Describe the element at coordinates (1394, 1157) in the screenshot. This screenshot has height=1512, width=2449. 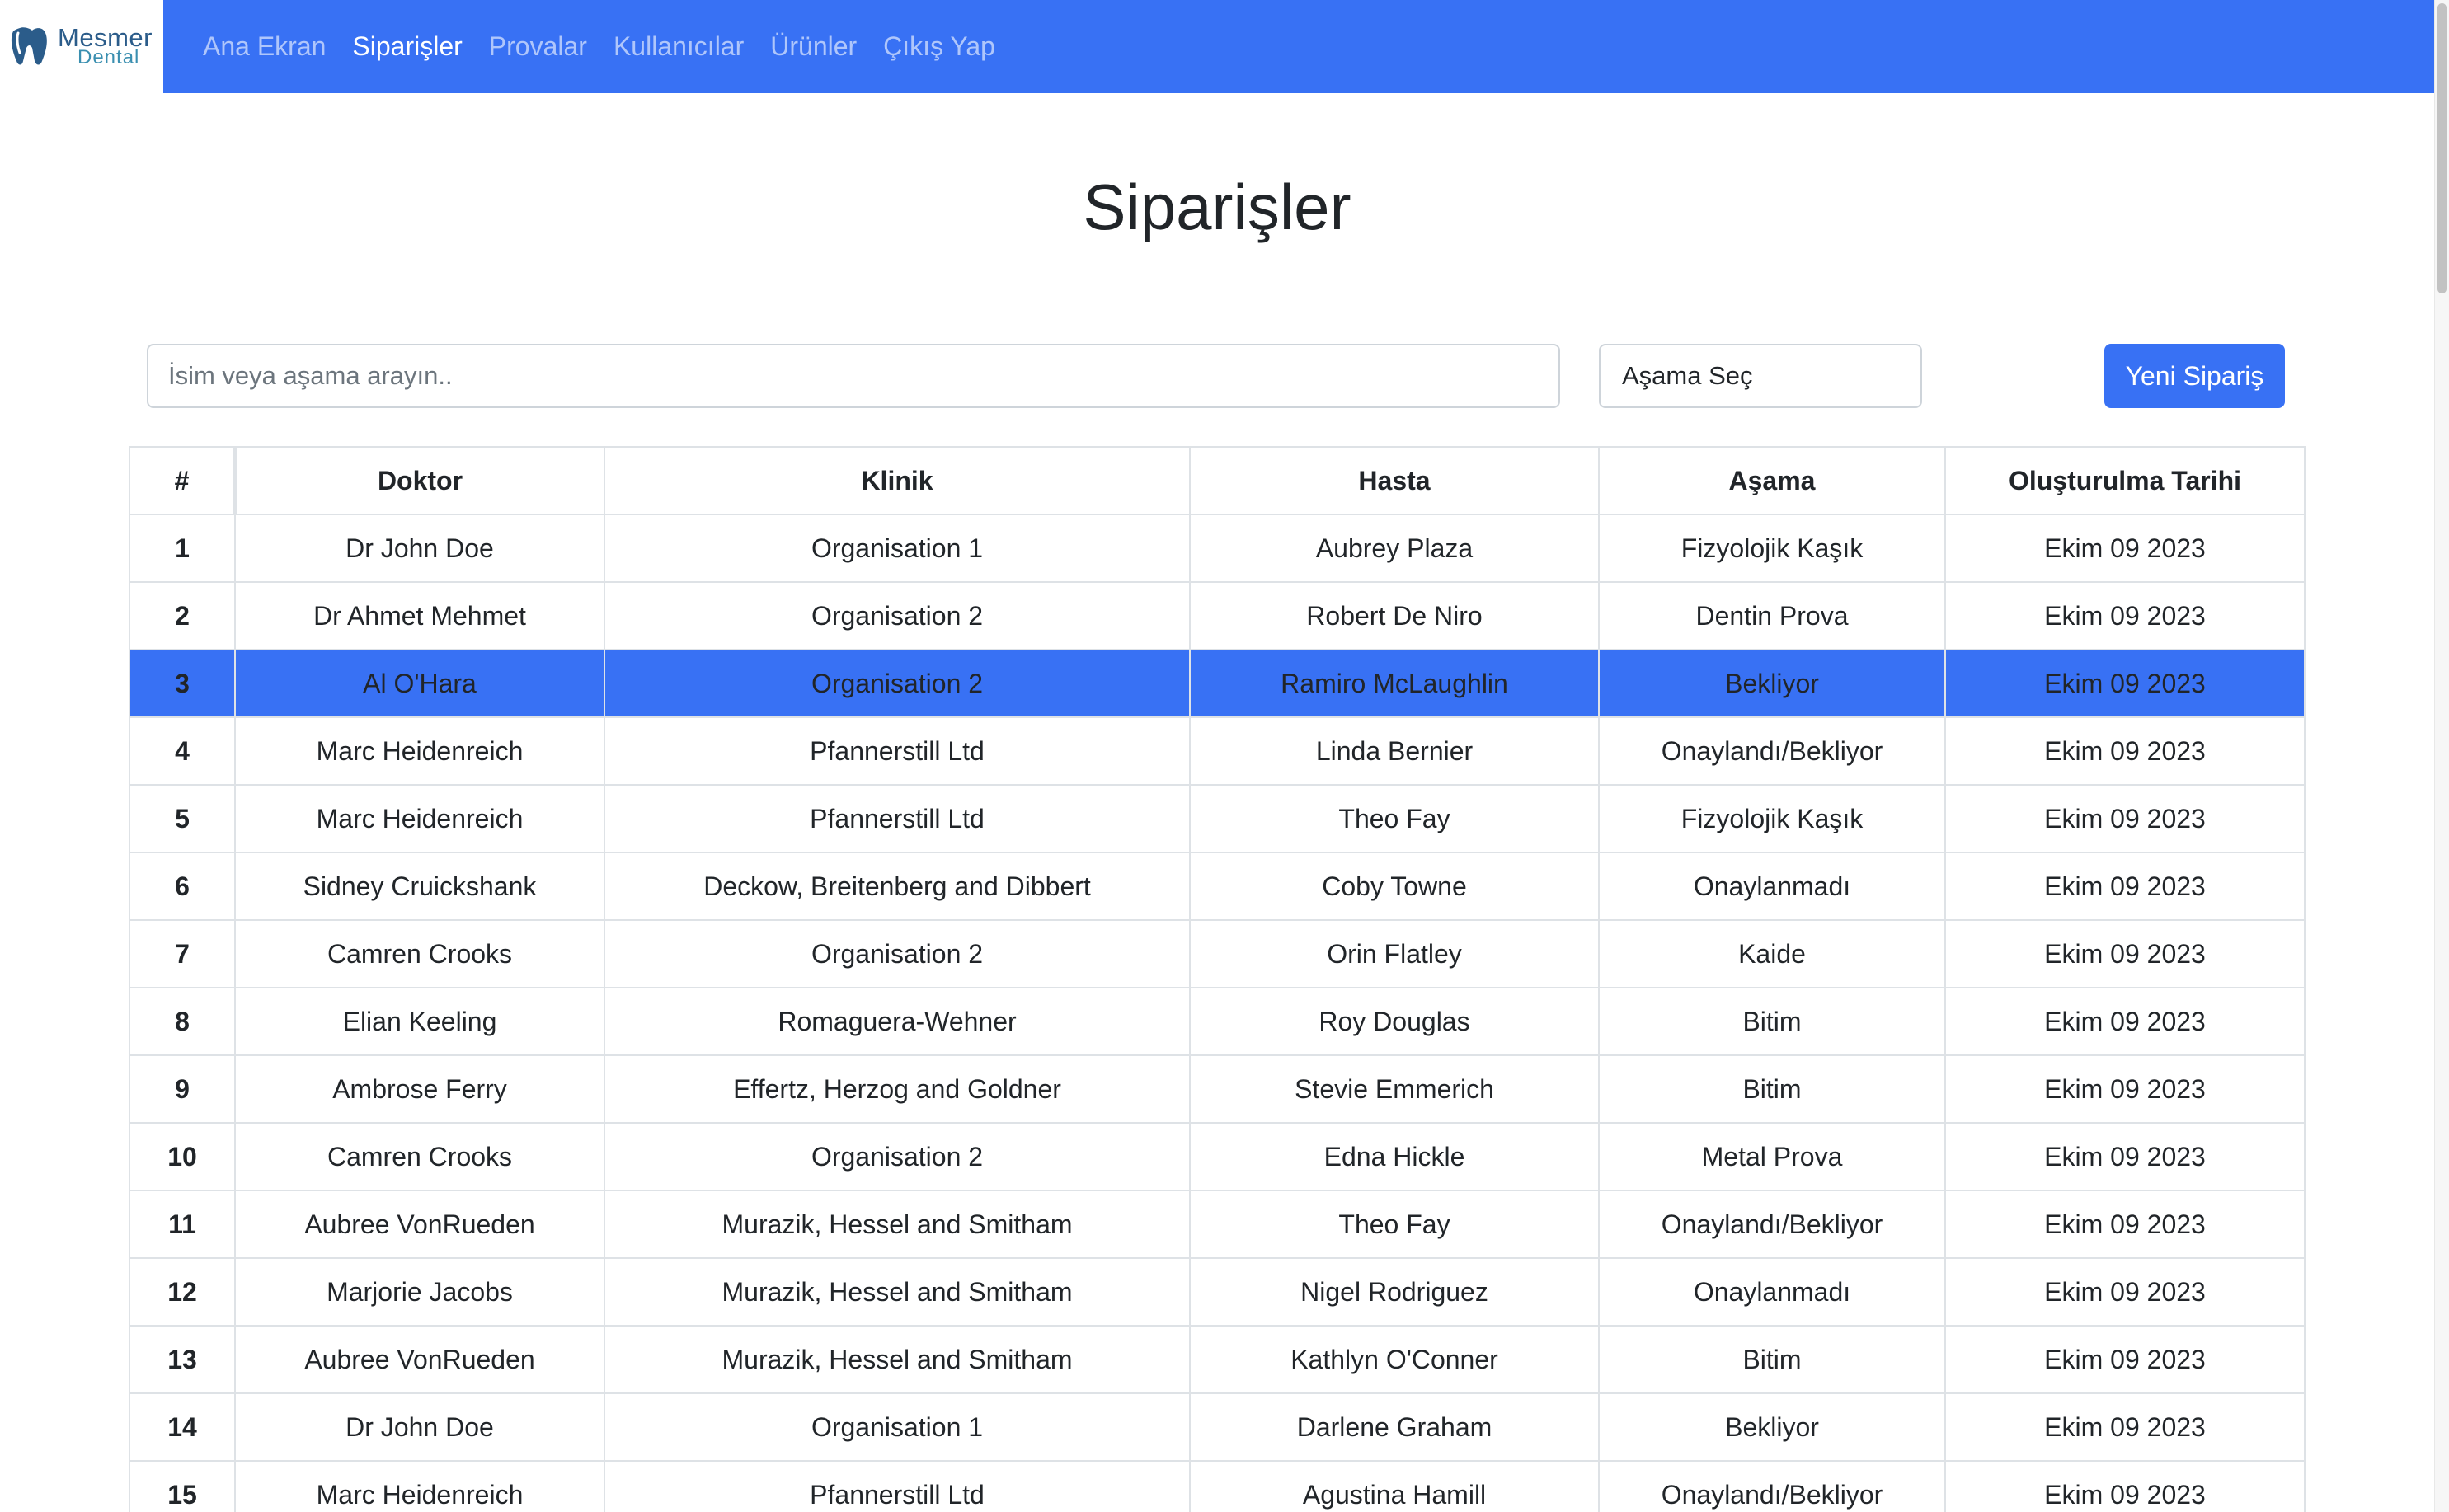
I see `cell-hasta: Edna Hickle` at that location.